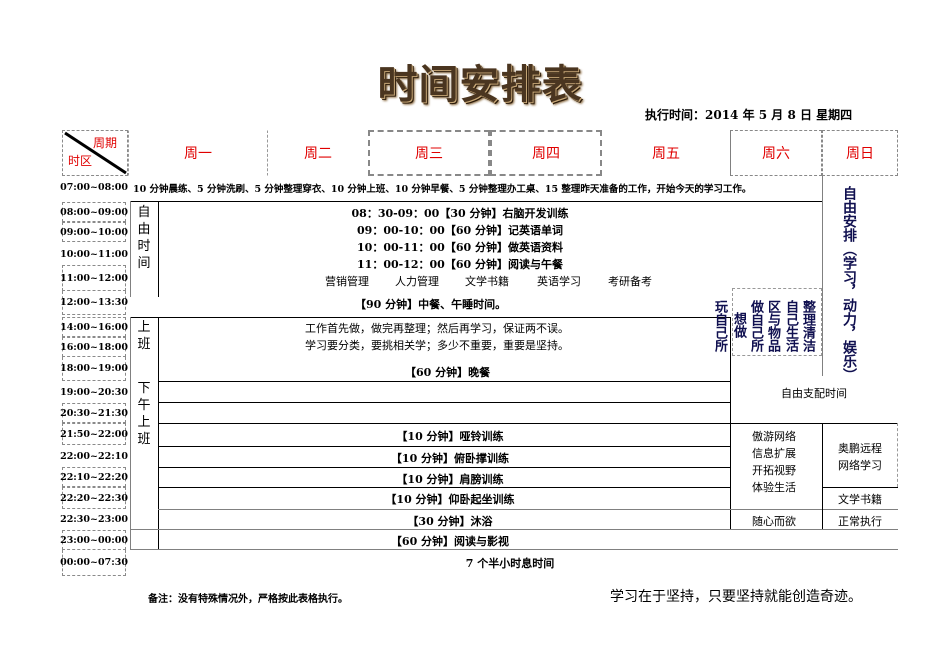 Image resolution: width=945 pixels, height=669 pixels. What do you see at coordinates (94, 563) in the screenshot?
I see `time-slot: 00:00~07:30` at bounding box center [94, 563].